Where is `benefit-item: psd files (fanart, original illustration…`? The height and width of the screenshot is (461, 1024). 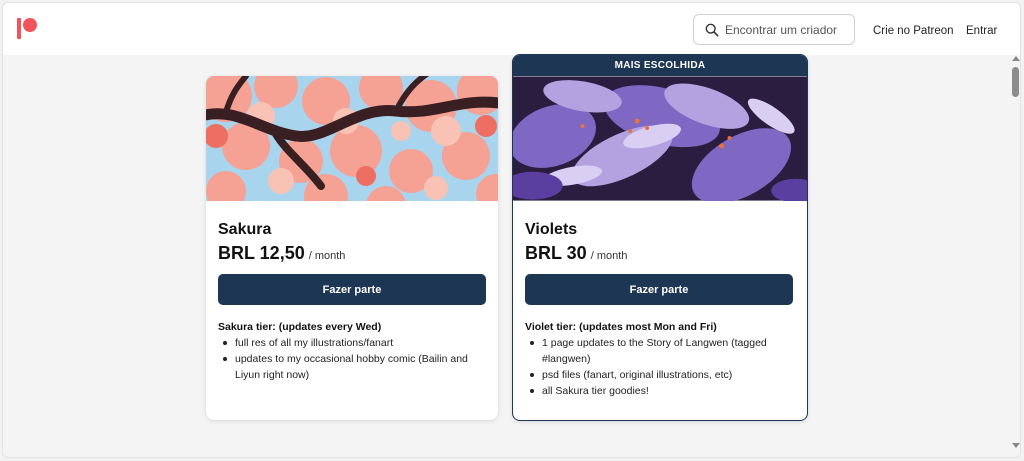
benefit-item: psd files (fanart, original illustration… is located at coordinates (660, 375).